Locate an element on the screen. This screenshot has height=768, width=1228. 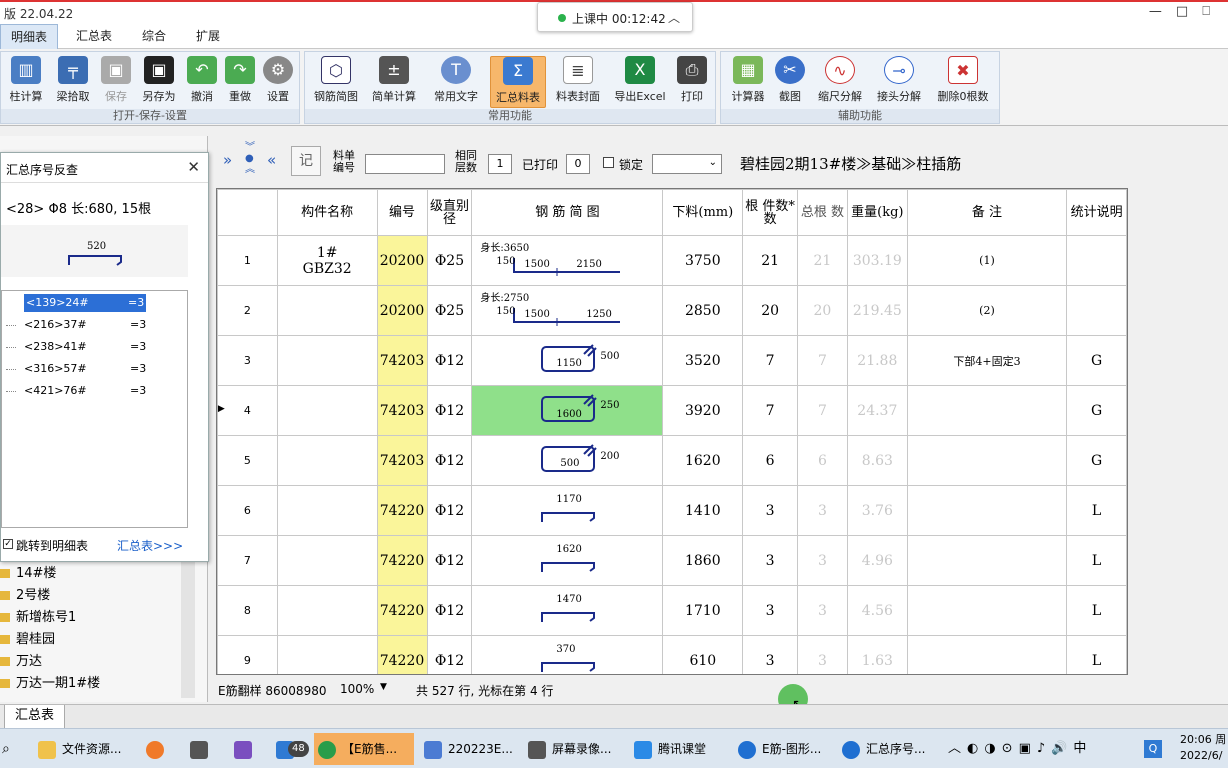
cell-index: 8 is located at coordinates (247, 610).